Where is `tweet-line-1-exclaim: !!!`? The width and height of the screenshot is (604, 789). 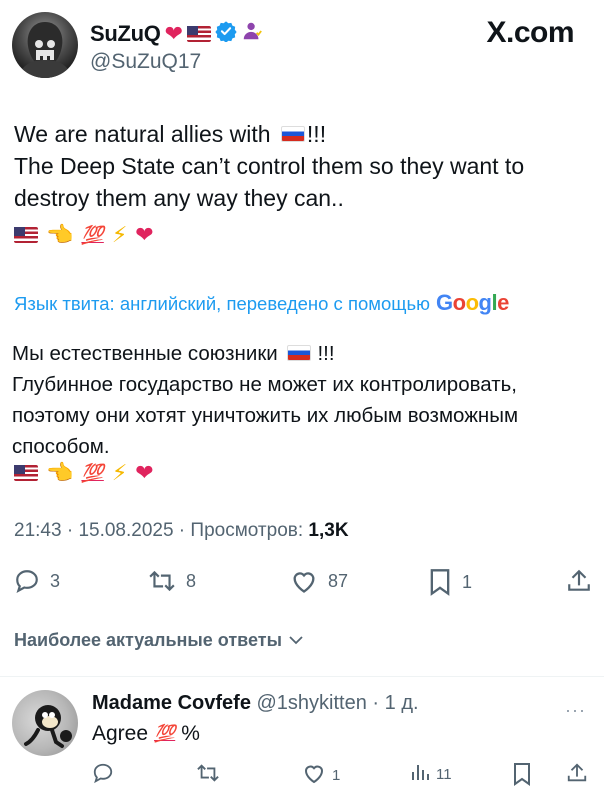 tweet-line-1-exclaim: !!! is located at coordinates (316, 134).